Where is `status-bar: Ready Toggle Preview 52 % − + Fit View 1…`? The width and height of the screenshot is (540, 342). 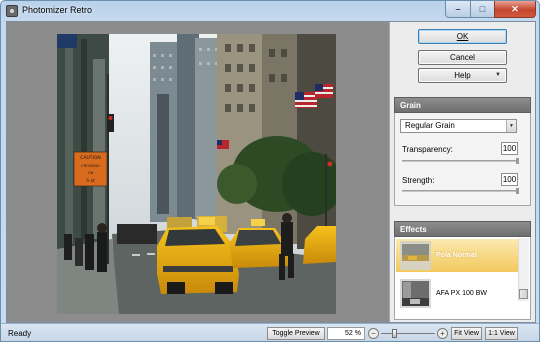 status-bar: Ready Toggle Preview 52 % − + Fit View 1… is located at coordinates (270, 332).